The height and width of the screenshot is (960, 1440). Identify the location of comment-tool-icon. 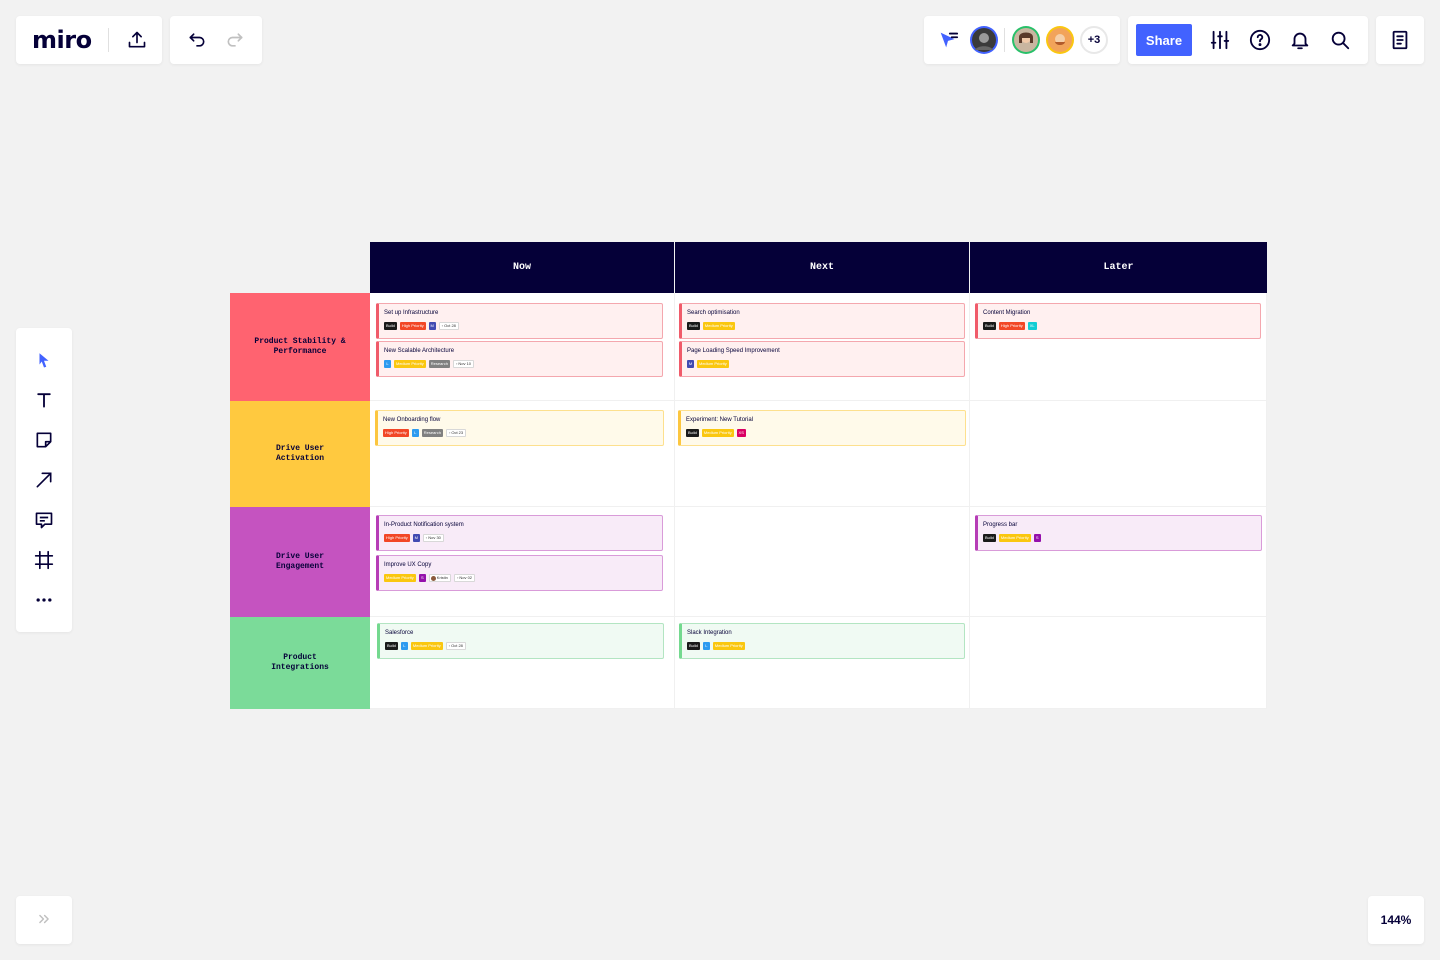
(44, 520).